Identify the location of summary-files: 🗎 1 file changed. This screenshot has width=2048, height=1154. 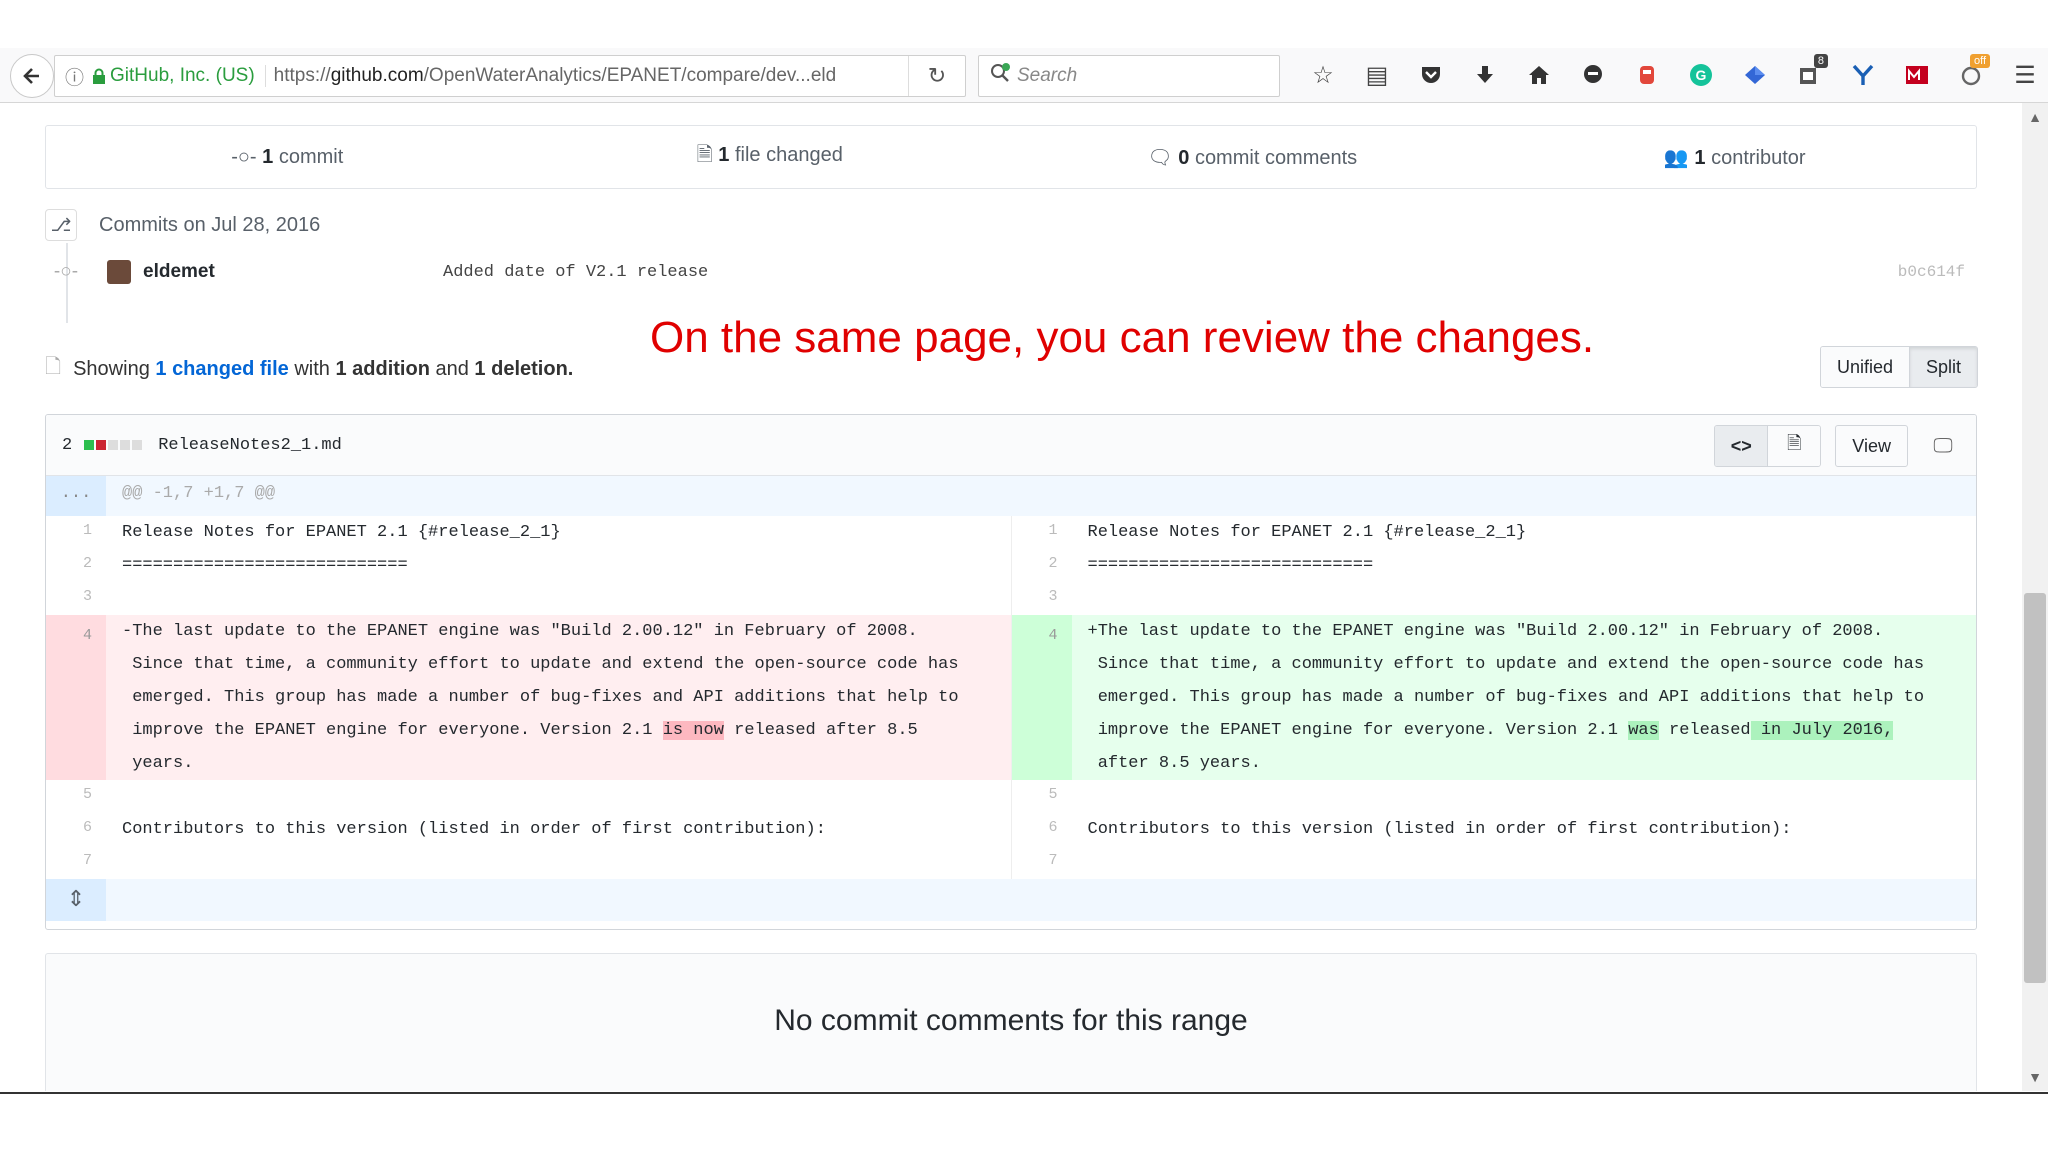
(770, 157).